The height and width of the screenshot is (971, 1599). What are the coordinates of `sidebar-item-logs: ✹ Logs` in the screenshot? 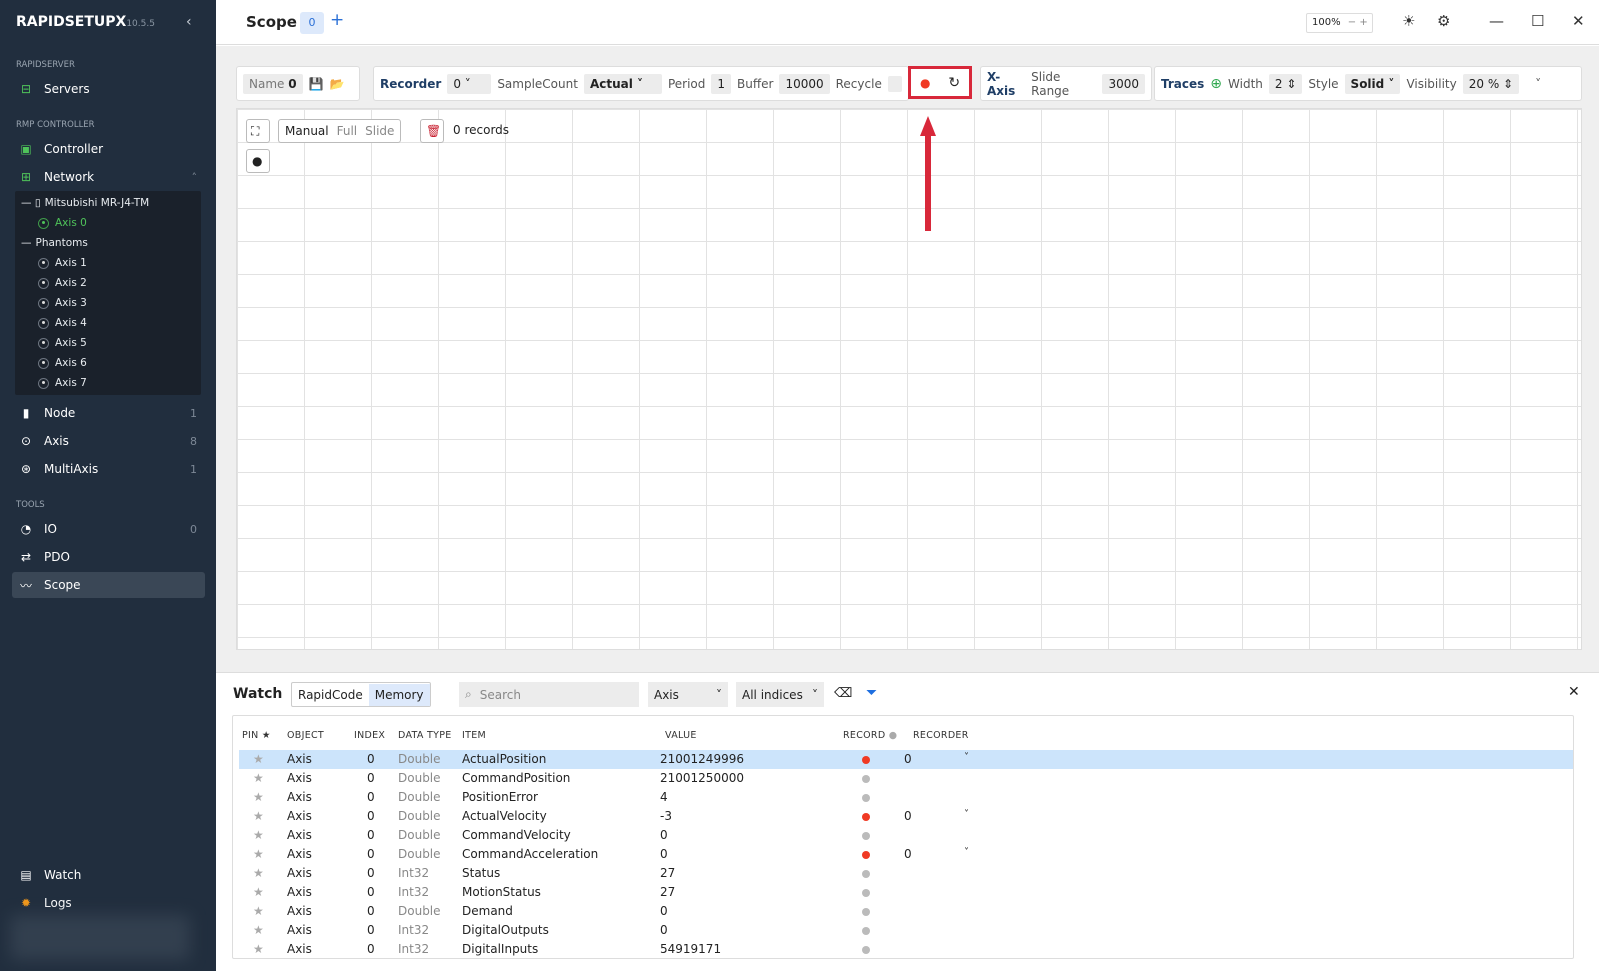 It's located at (108, 903).